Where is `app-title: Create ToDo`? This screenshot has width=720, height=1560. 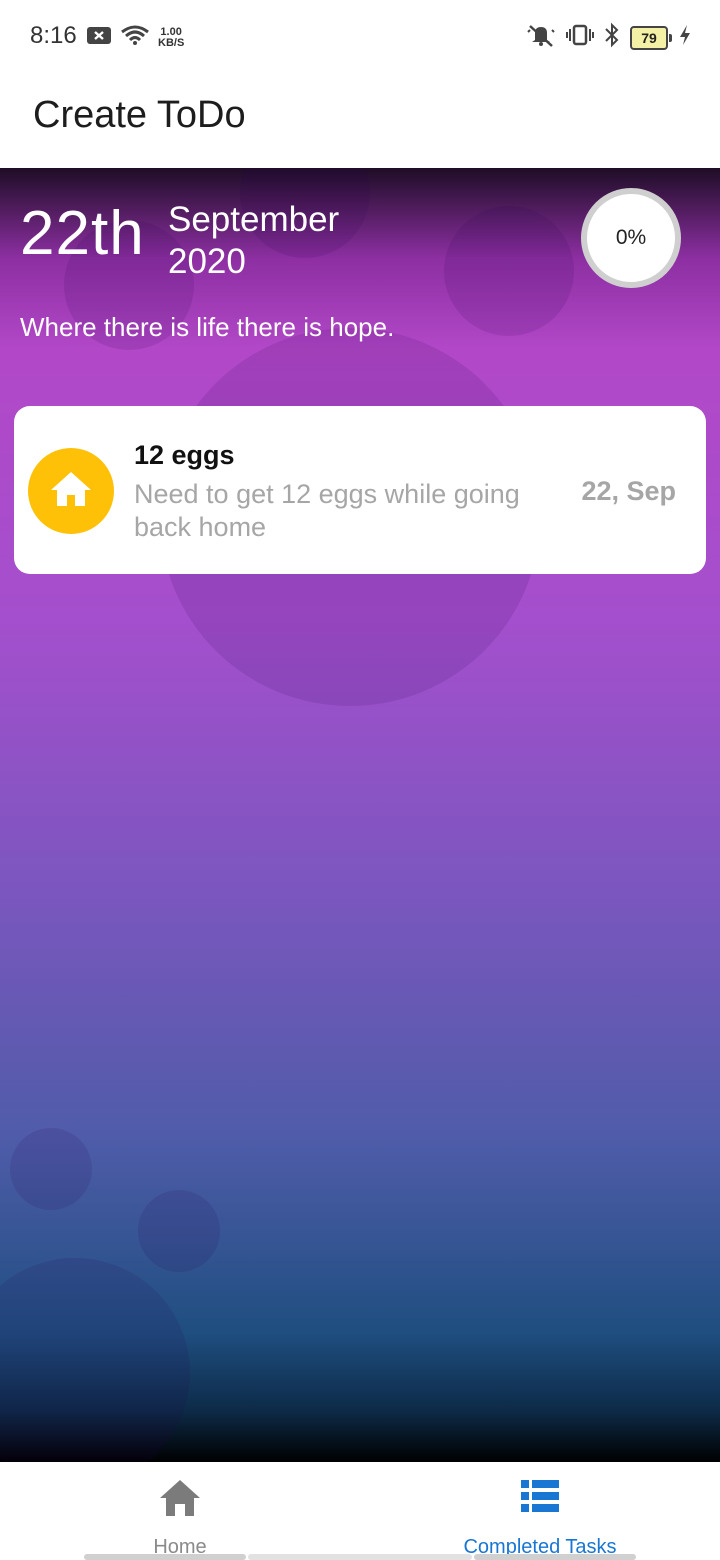
app-title: Create ToDo is located at coordinates (139, 115).